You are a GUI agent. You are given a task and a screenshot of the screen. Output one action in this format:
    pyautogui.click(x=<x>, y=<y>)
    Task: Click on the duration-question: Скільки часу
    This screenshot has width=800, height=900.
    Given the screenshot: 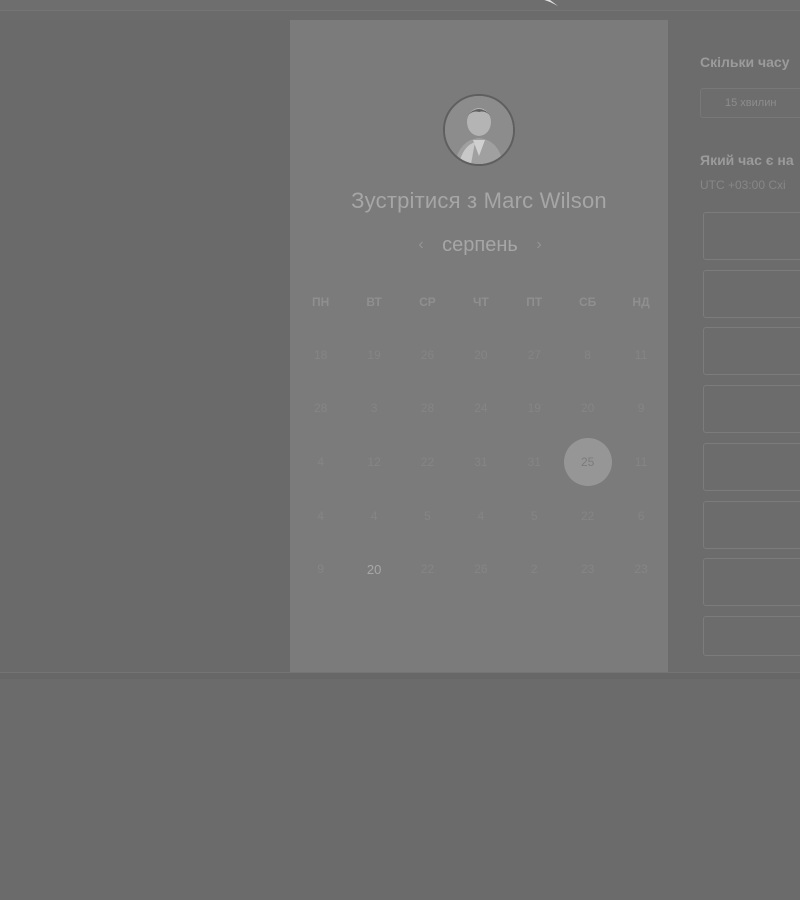 What is the action you would take?
    pyautogui.click(x=745, y=62)
    